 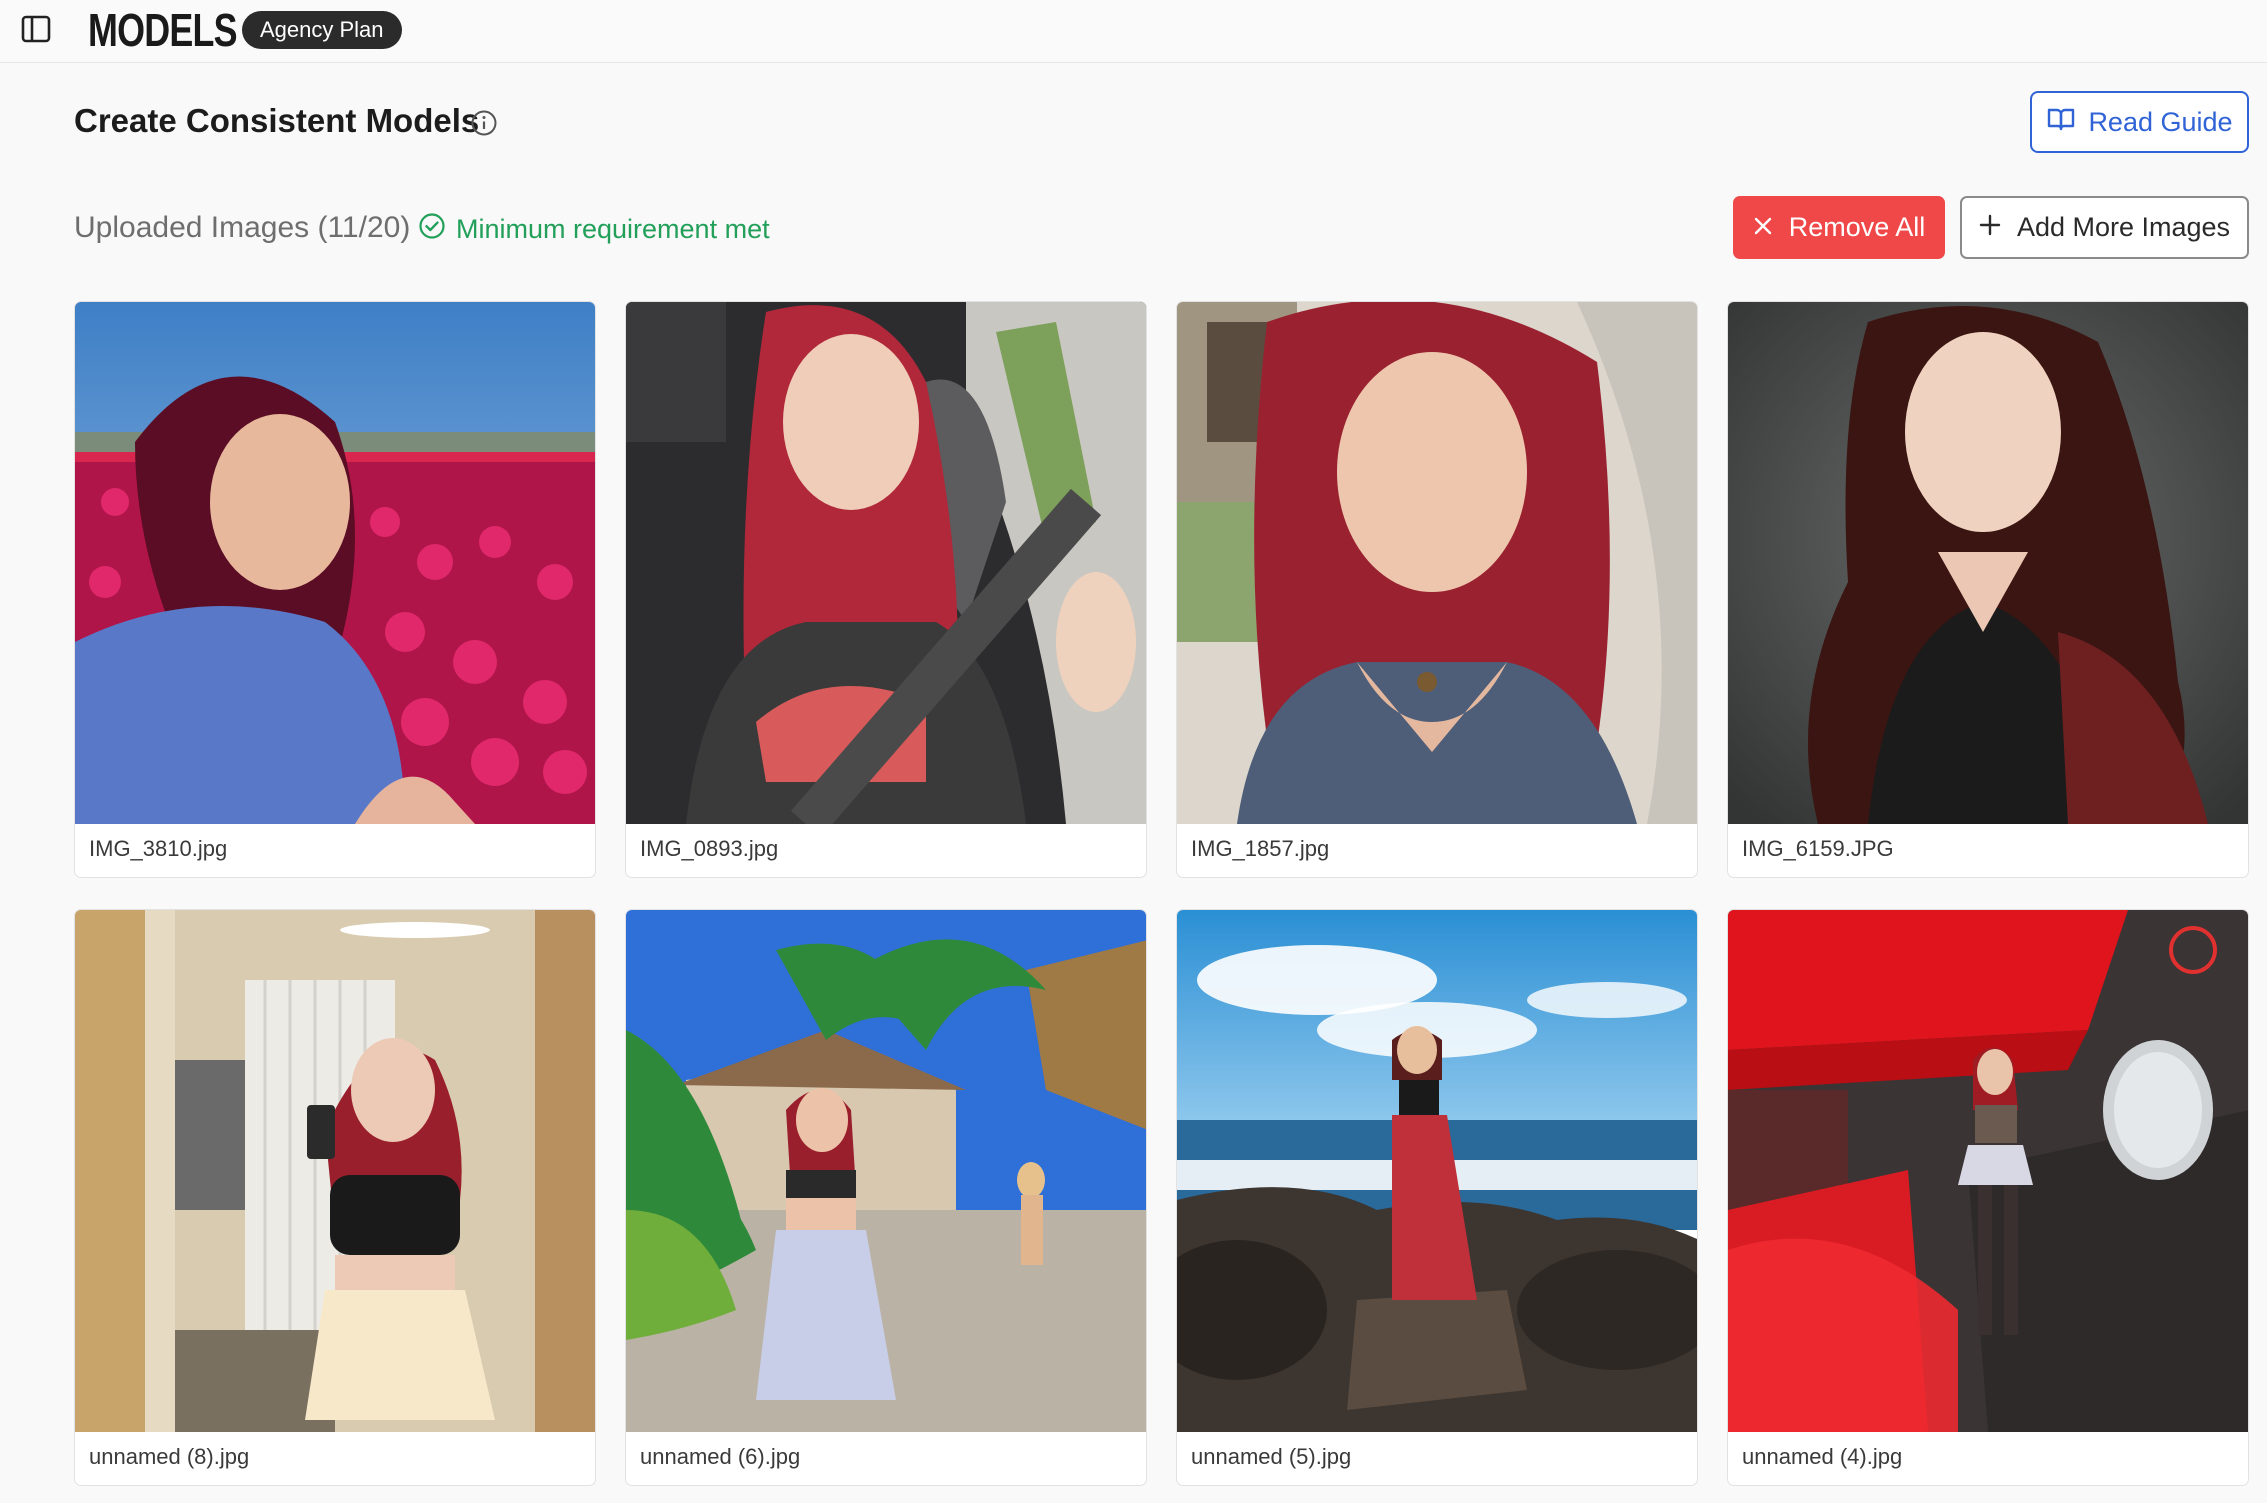 I want to click on image-filename: IMG_1857.jpg, so click(x=1260, y=848).